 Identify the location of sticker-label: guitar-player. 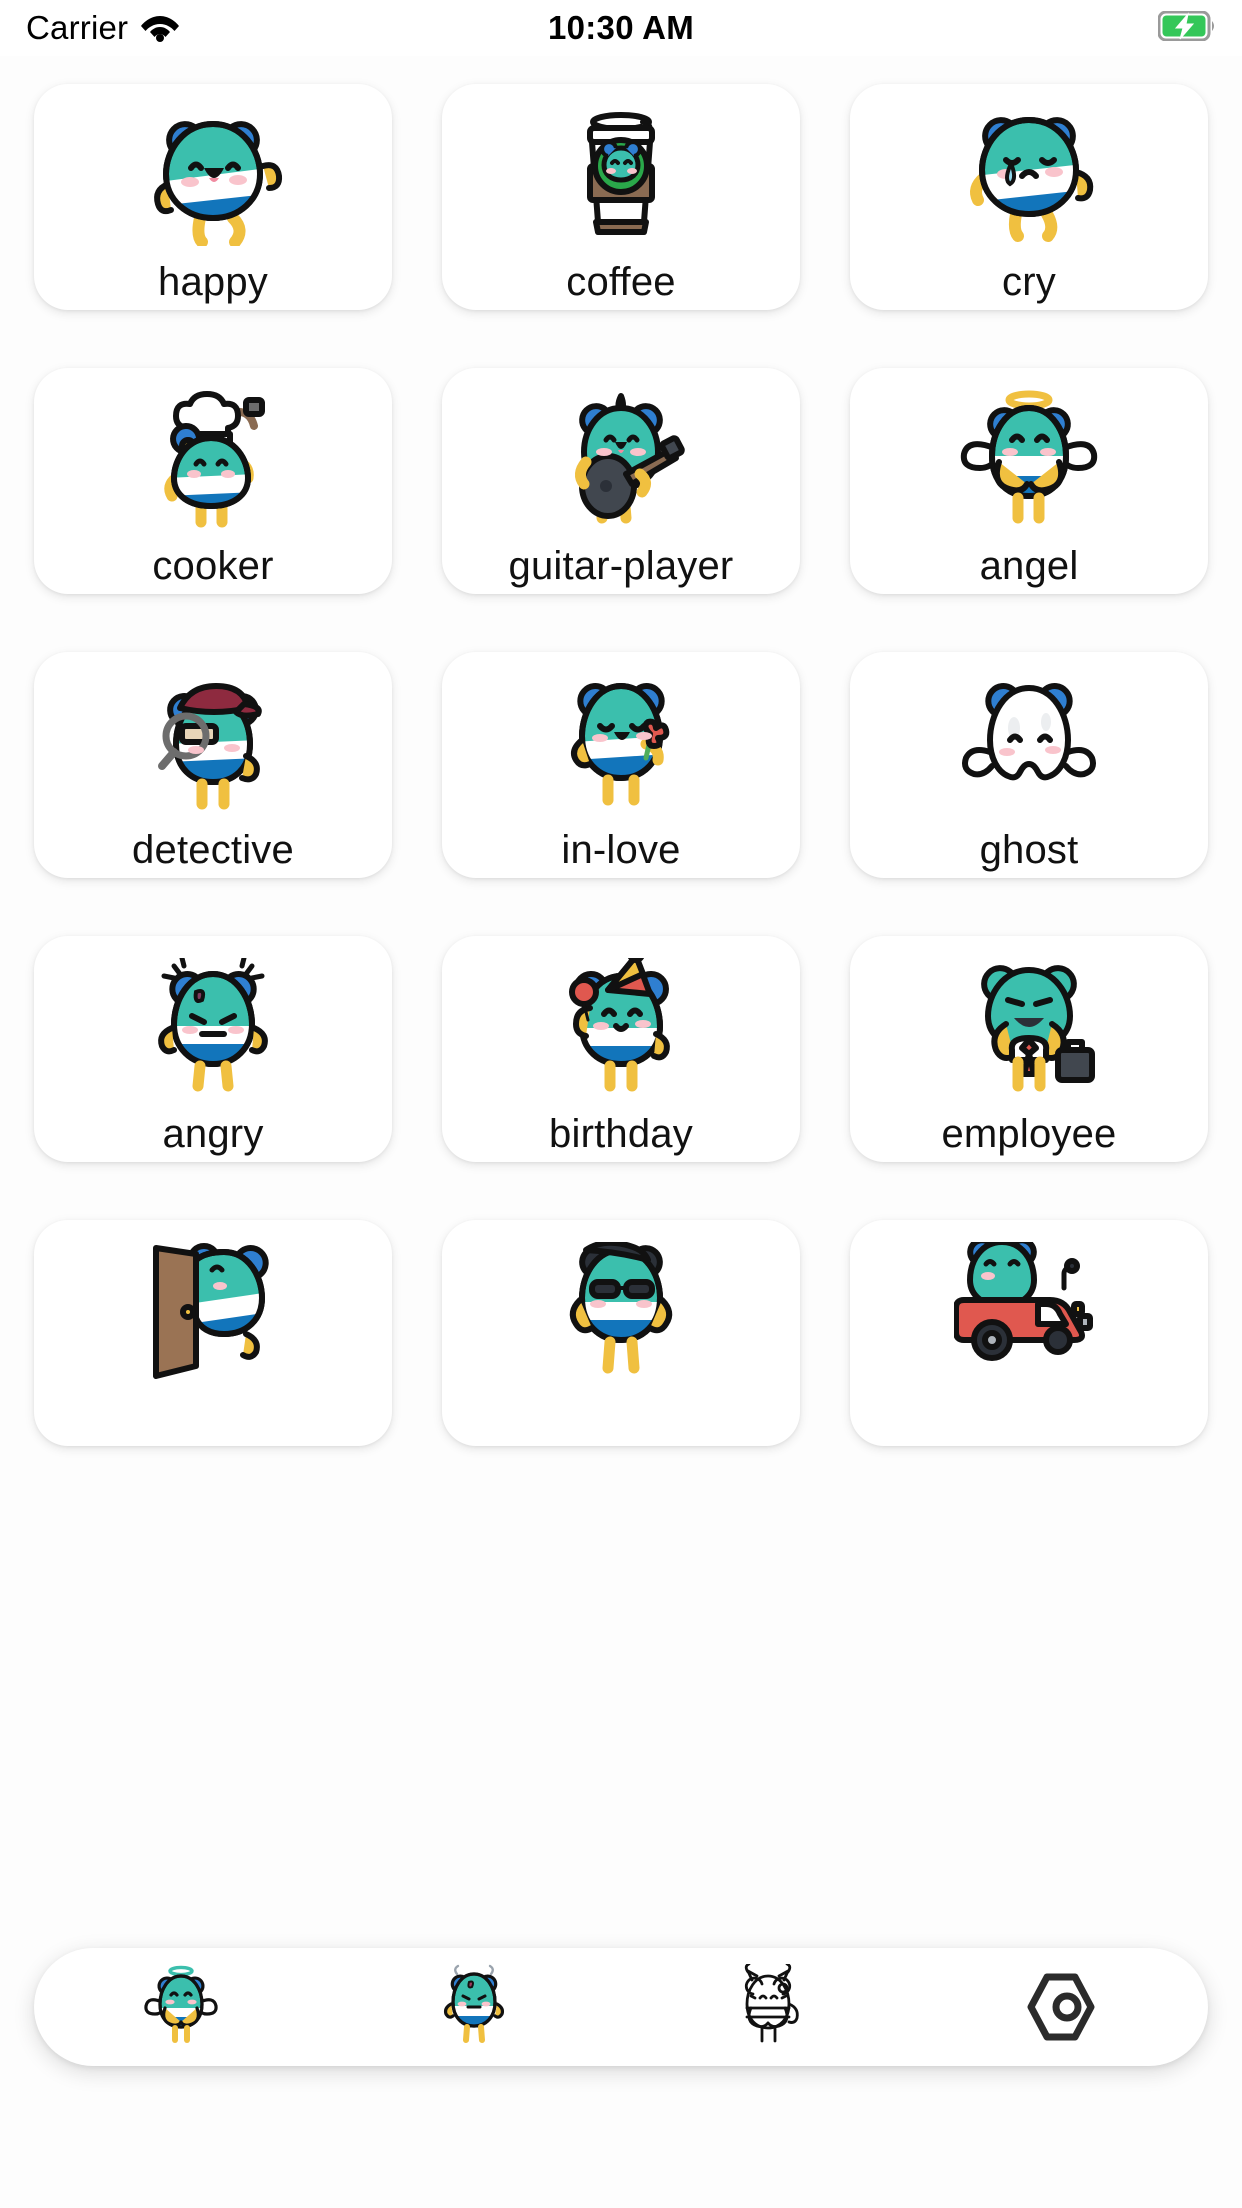
(621, 566).